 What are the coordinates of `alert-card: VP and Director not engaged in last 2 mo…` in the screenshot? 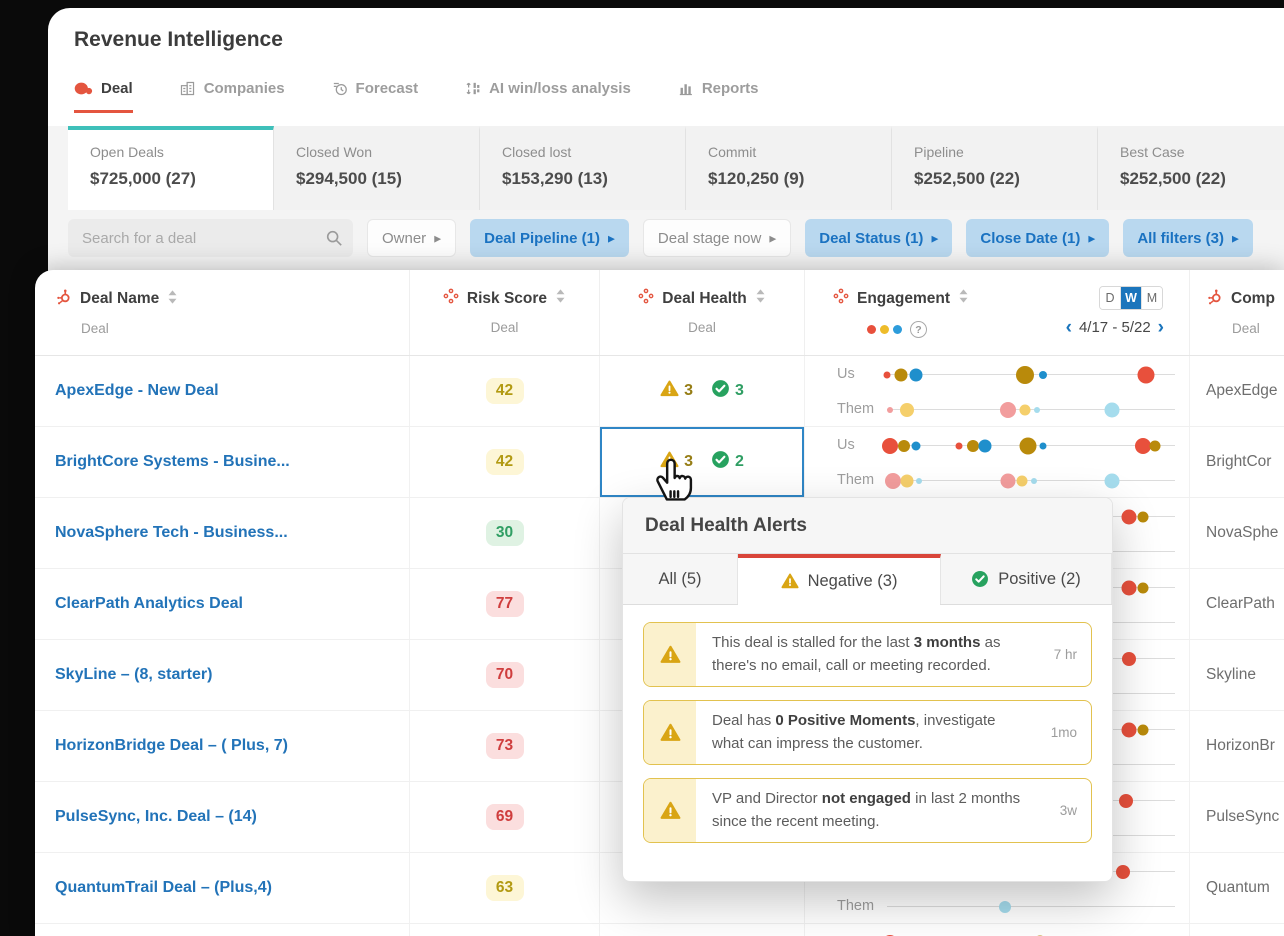 It's located at (867, 810).